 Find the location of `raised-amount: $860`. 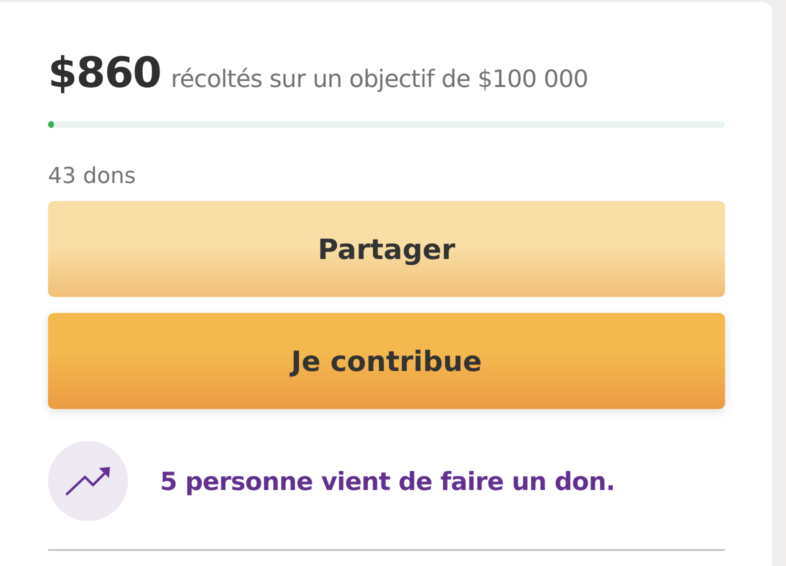

raised-amount: $860 is located at coordinates (104, 72).